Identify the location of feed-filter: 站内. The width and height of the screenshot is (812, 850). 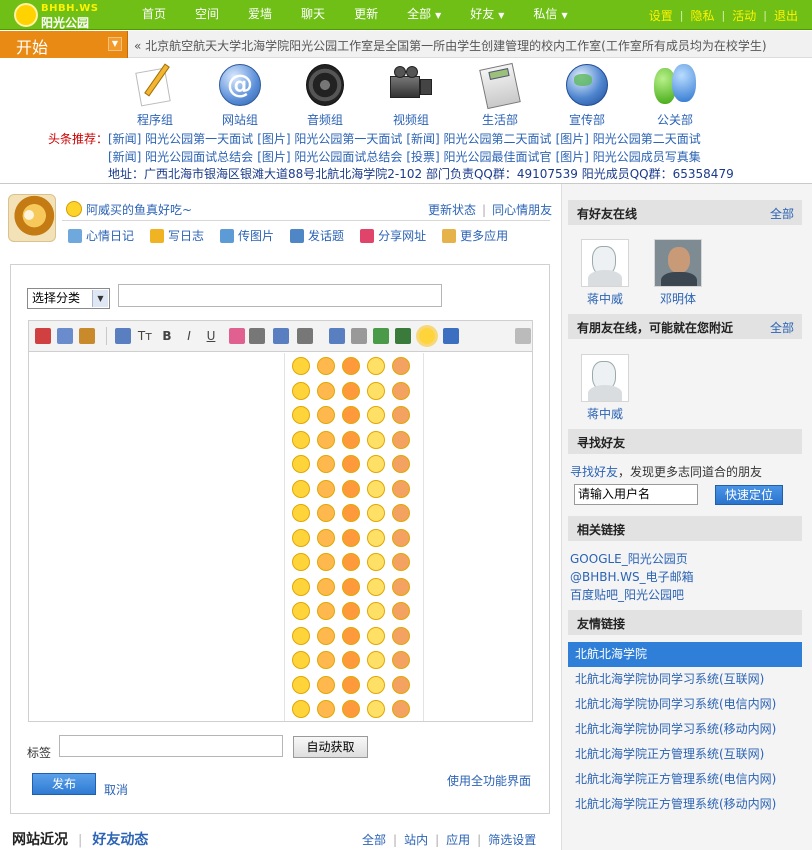
(416, 840).